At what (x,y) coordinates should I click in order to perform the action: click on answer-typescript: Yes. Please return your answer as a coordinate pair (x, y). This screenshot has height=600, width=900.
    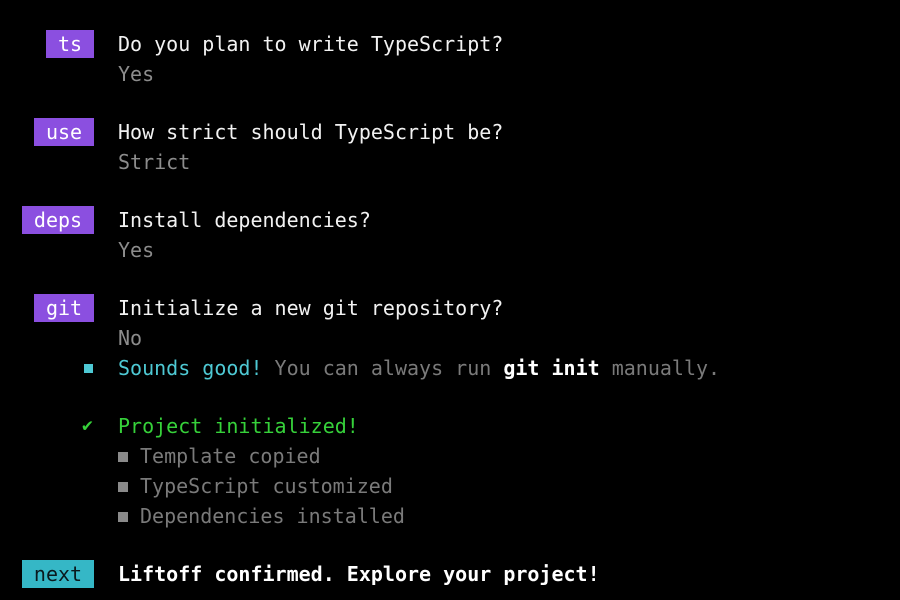
    Looking at the image, I should click on (136, 74).